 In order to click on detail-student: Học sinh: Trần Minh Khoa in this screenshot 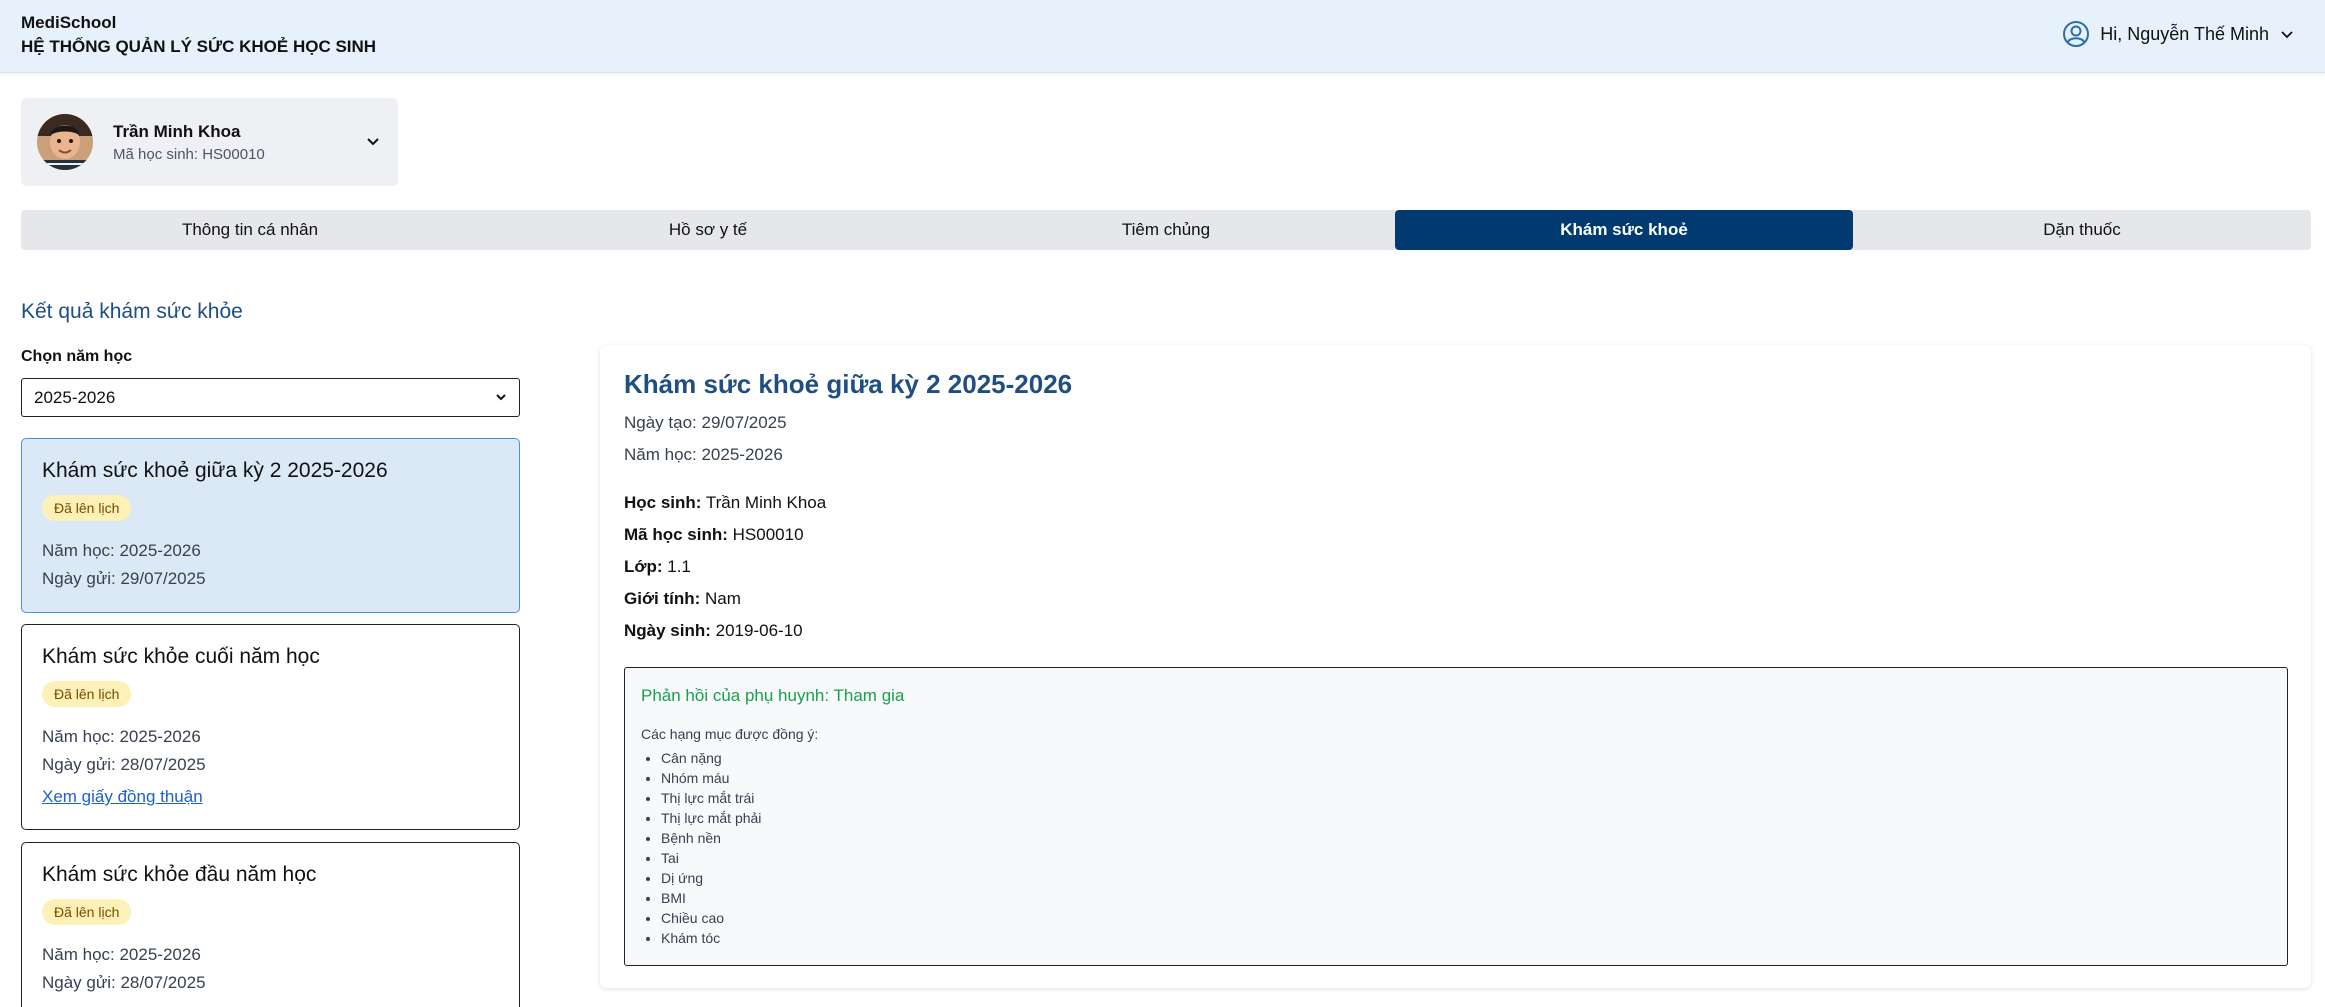, I will do `click(725, 503)`.